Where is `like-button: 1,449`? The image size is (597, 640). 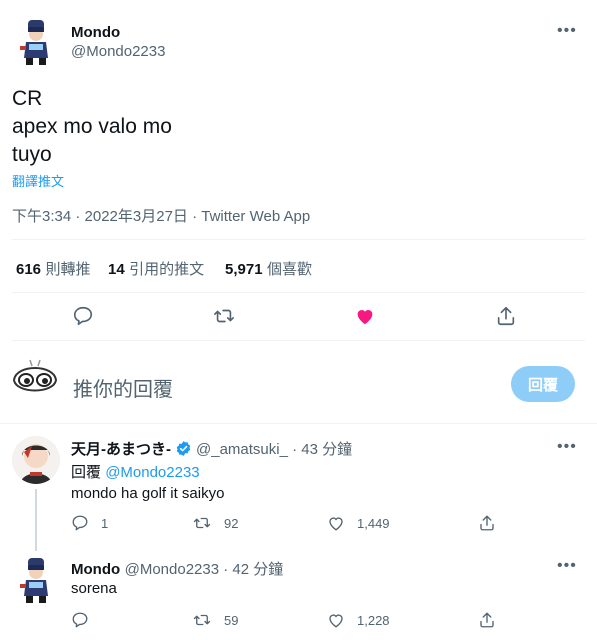 like-button: 1,449 is located at coordinates (358, 523).